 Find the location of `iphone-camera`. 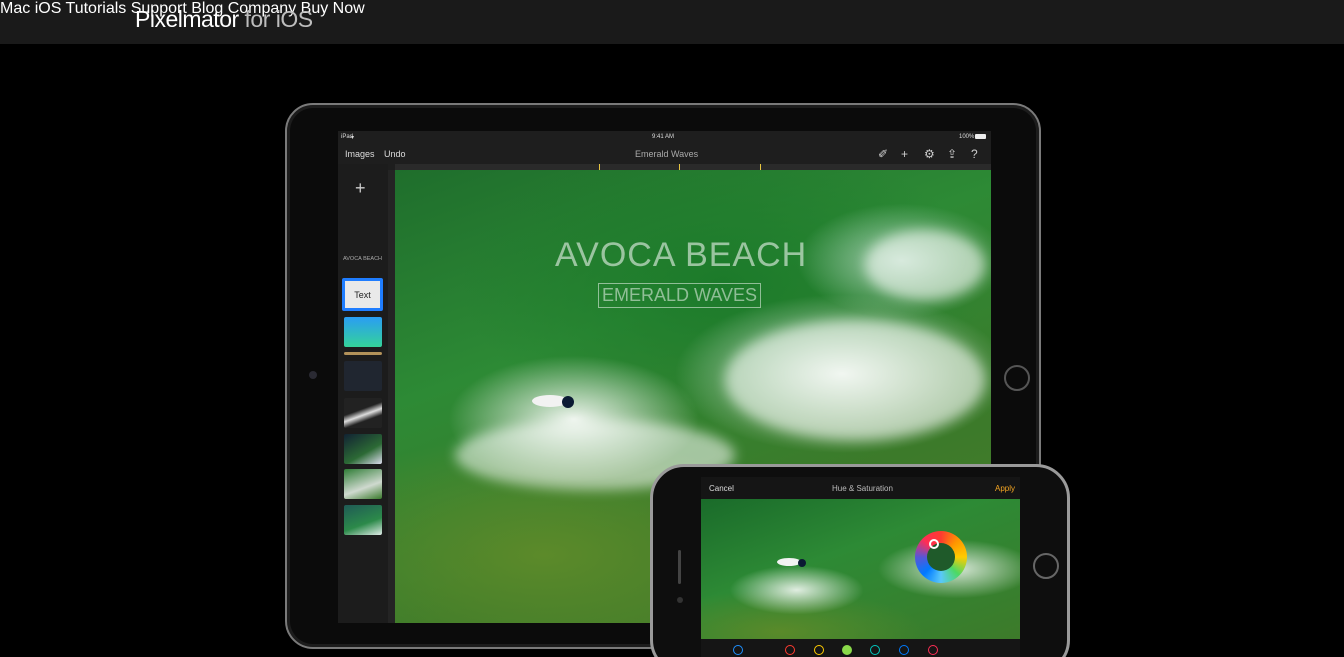

iphone-camera is located at coordinates (680, 600).